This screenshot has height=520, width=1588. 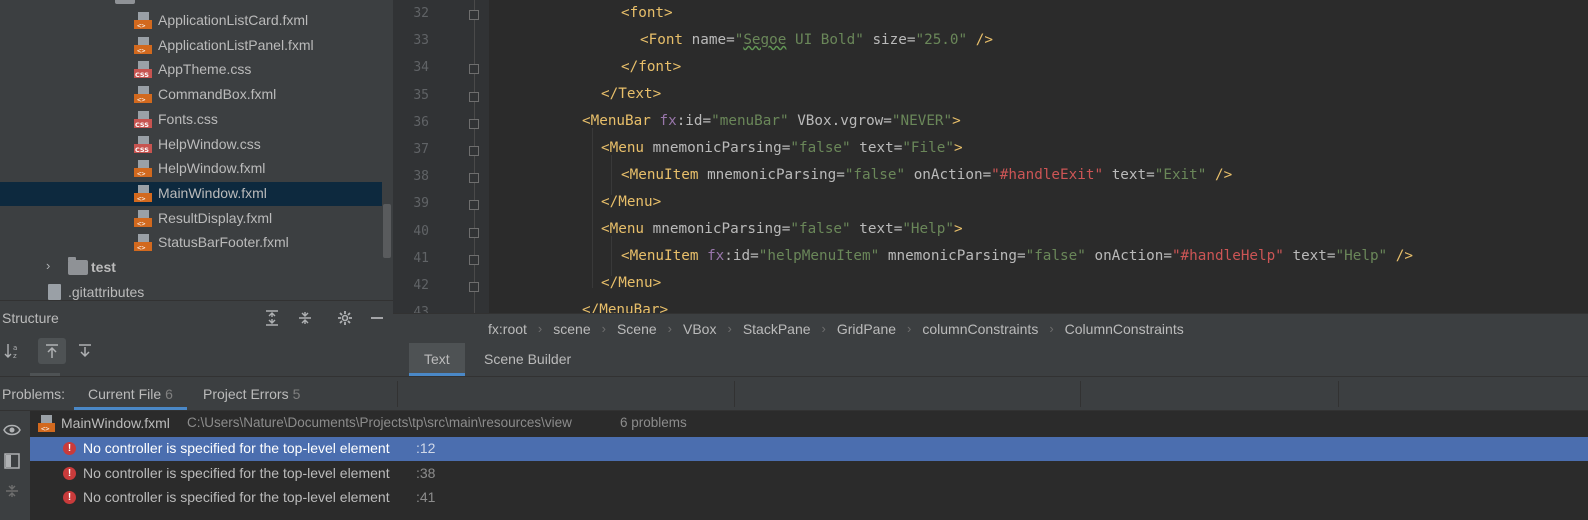 What do you see at coordinates (777, 329) in the screenshot?
I see `breadcrumb-item: StackPane` at bounding box center [777, 329].